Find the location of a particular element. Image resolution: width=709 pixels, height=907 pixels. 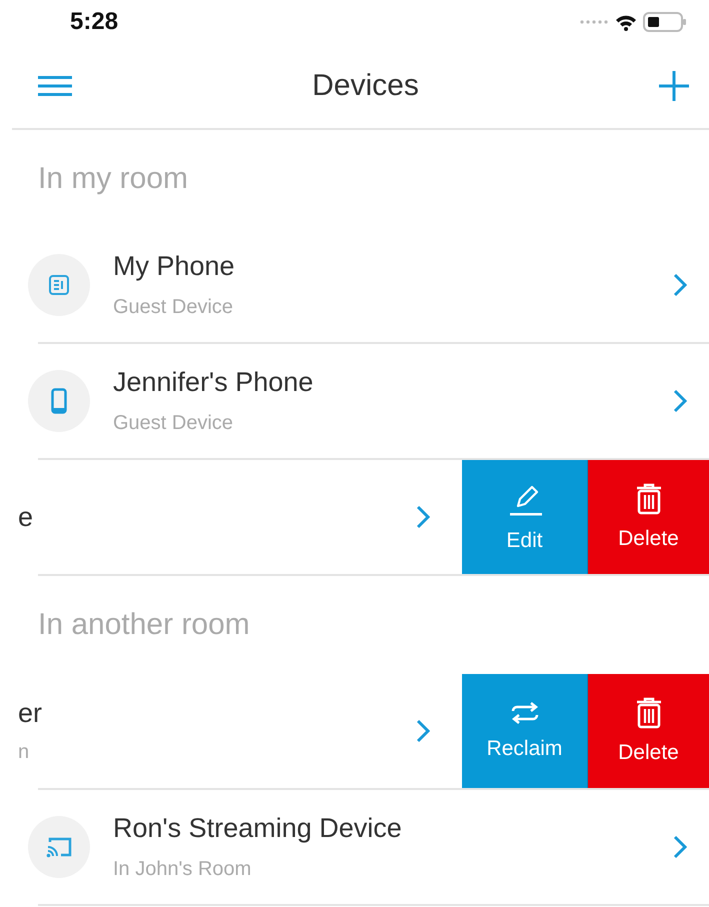

battery-icon is located at coordinates (665, 22).